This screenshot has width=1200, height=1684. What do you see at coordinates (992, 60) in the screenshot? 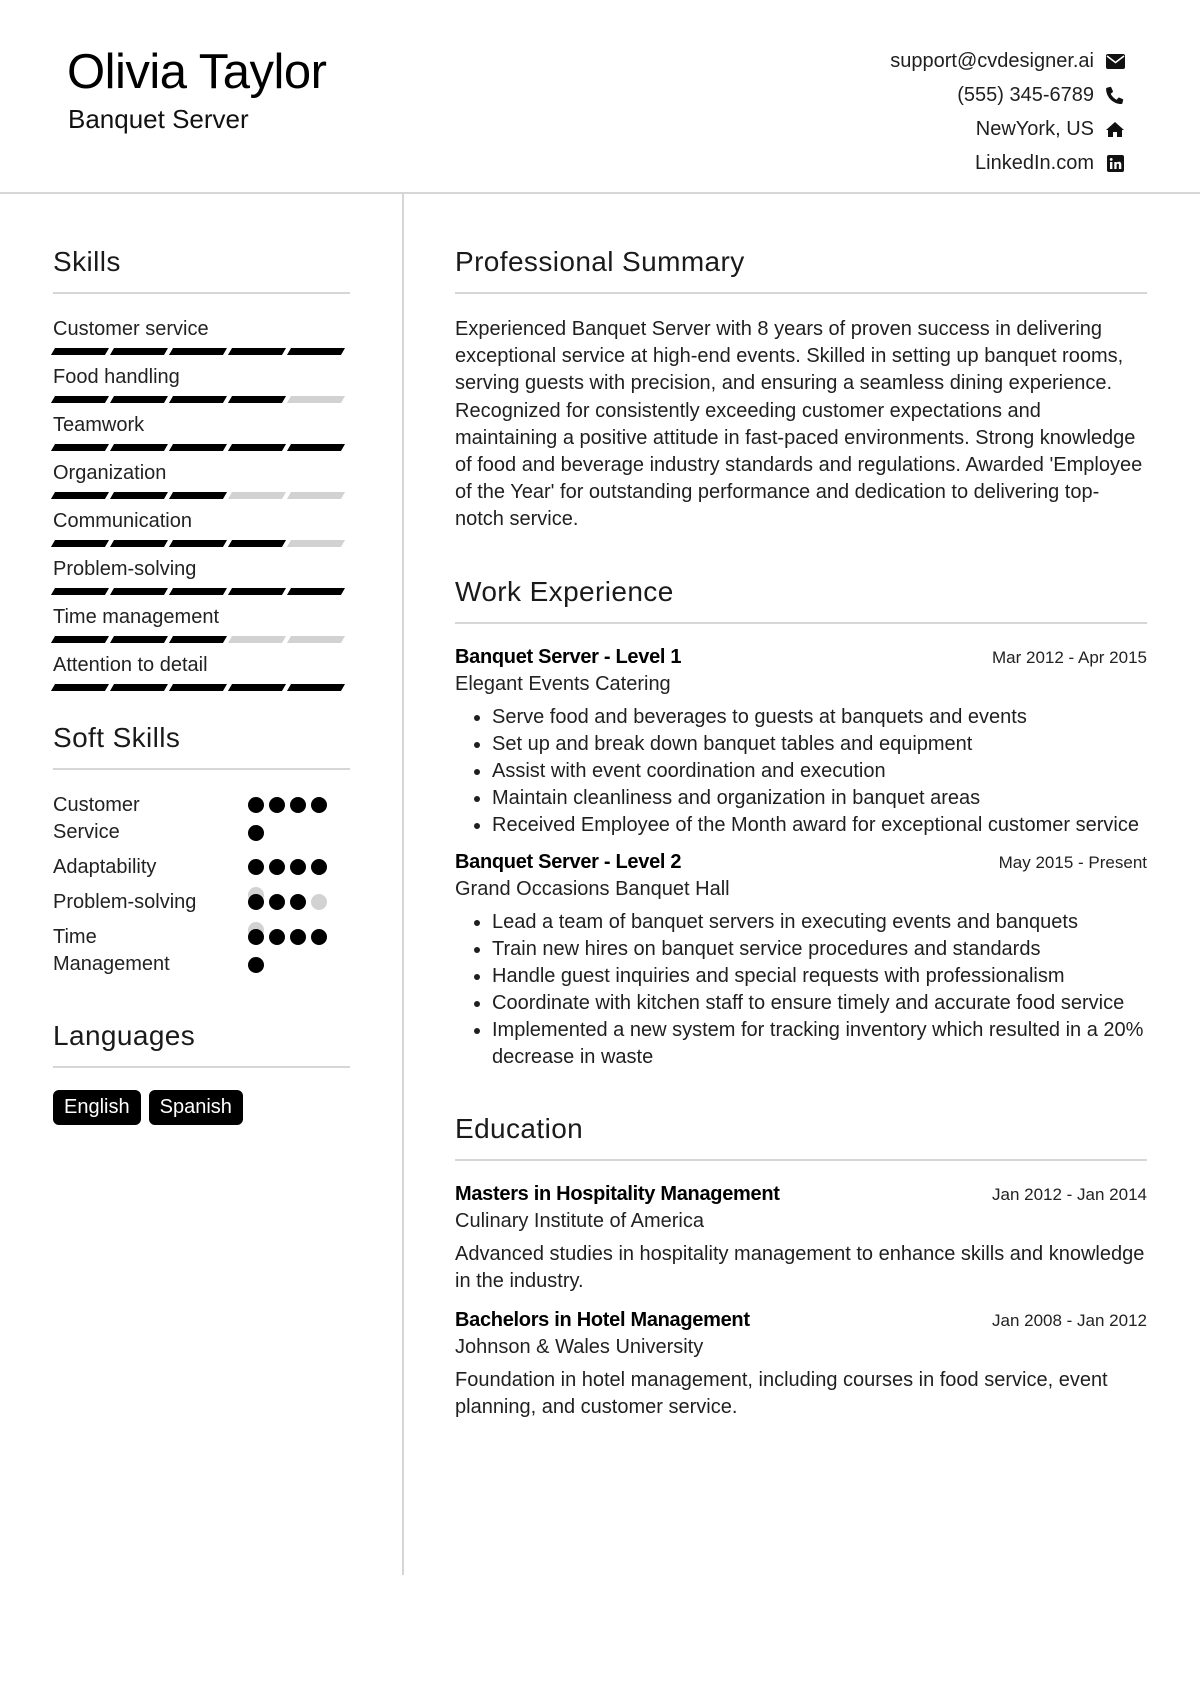
I see `contact-email-text: support@cvdesigner.ai` at bounding box center [992, 60].